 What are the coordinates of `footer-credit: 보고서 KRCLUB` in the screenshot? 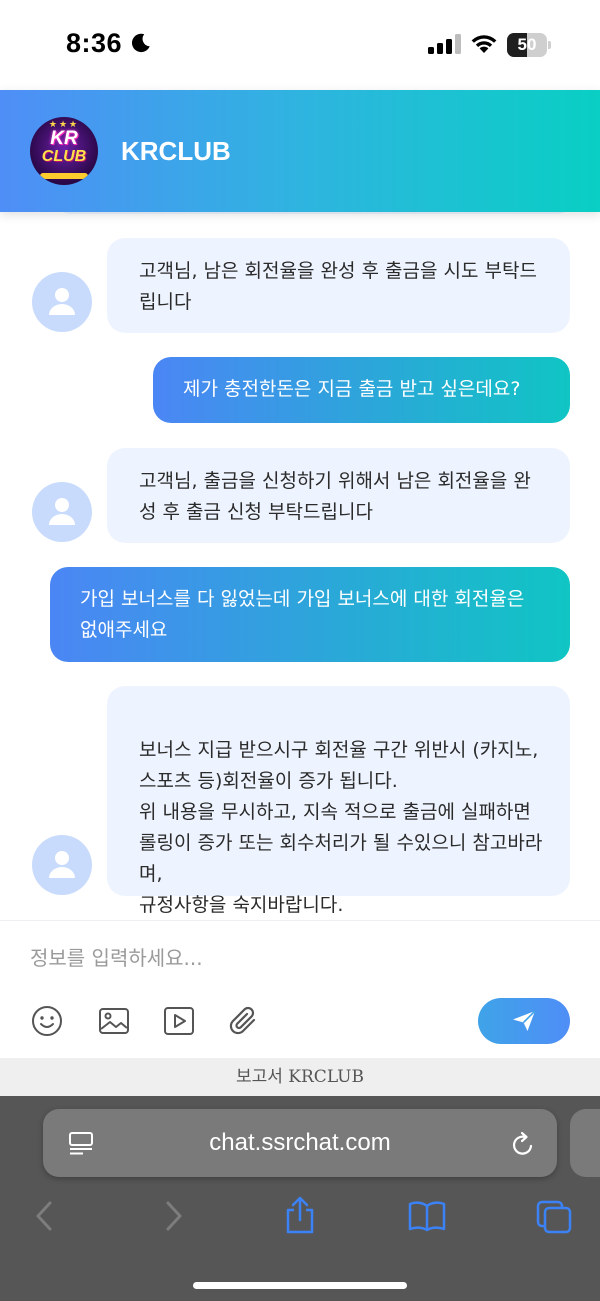 It's located at (300, 1077).